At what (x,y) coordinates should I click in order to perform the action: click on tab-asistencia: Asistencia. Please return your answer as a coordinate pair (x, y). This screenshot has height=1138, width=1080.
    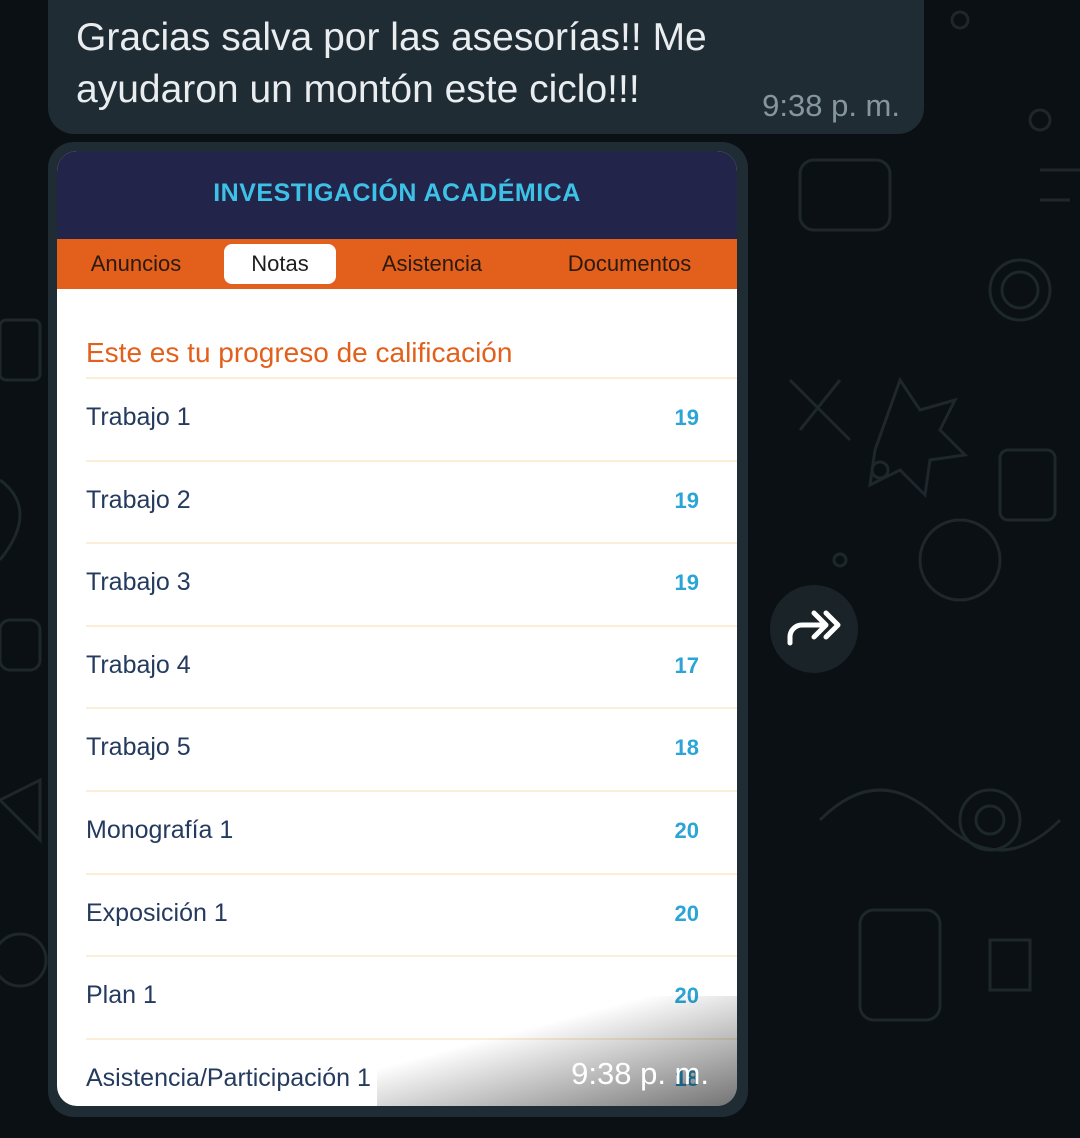
    Looking at the image, I should click on (432, 264).